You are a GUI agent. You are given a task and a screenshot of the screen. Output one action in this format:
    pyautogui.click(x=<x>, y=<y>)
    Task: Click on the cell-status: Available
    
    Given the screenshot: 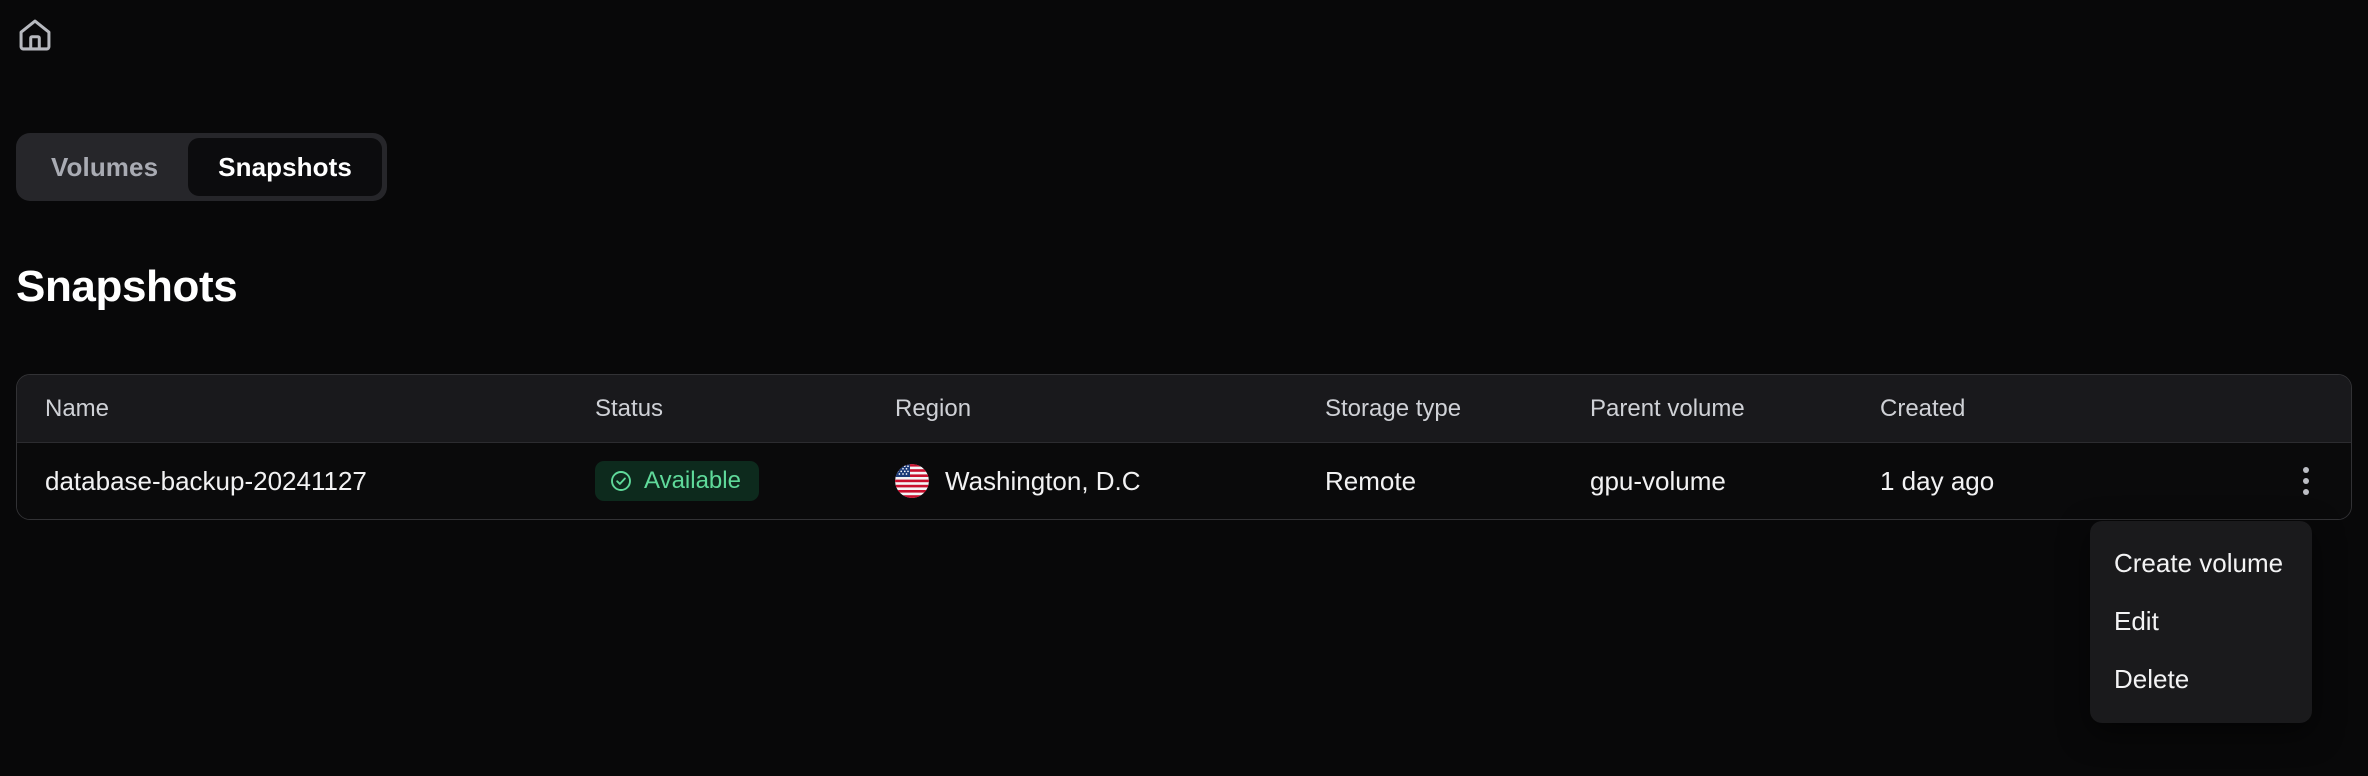 What is the action you would take?
    pyautogui.click(x=745, y=481)
    